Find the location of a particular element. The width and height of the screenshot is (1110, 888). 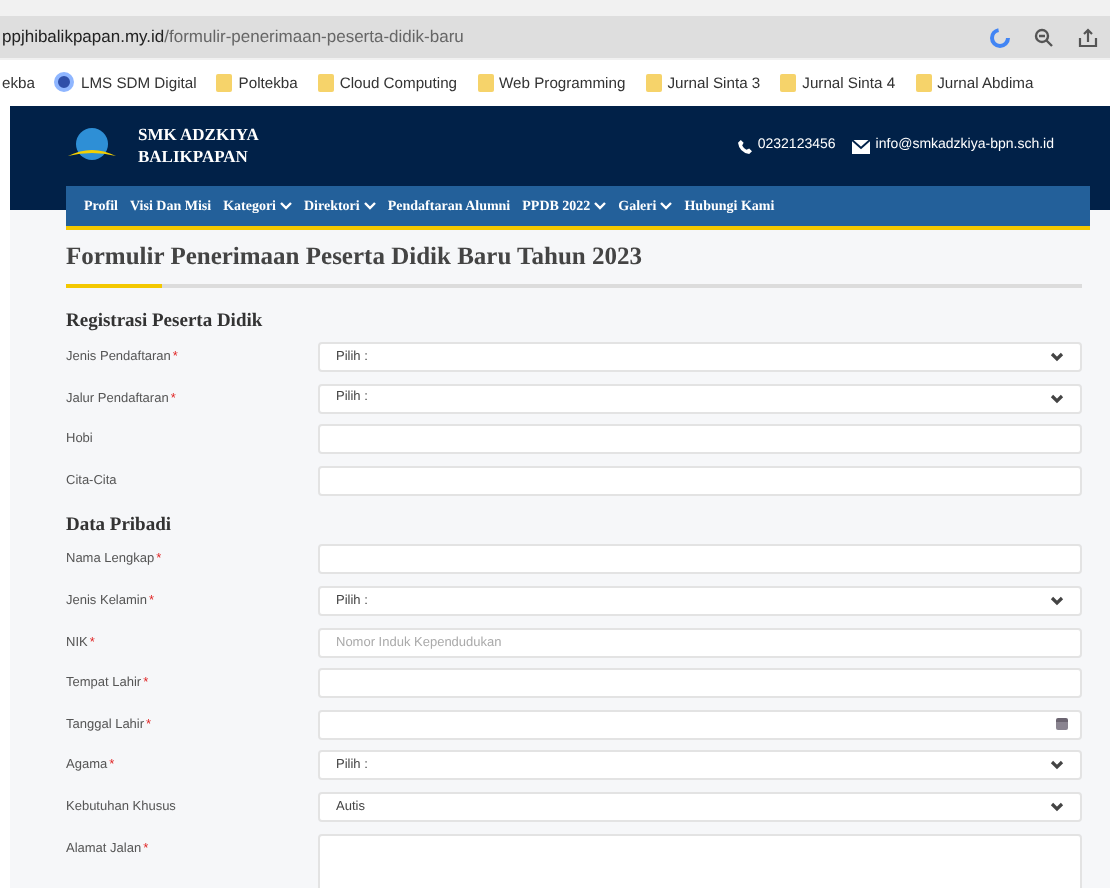

school-name: BALIKPAPAN is located at coordinates (194, 157).